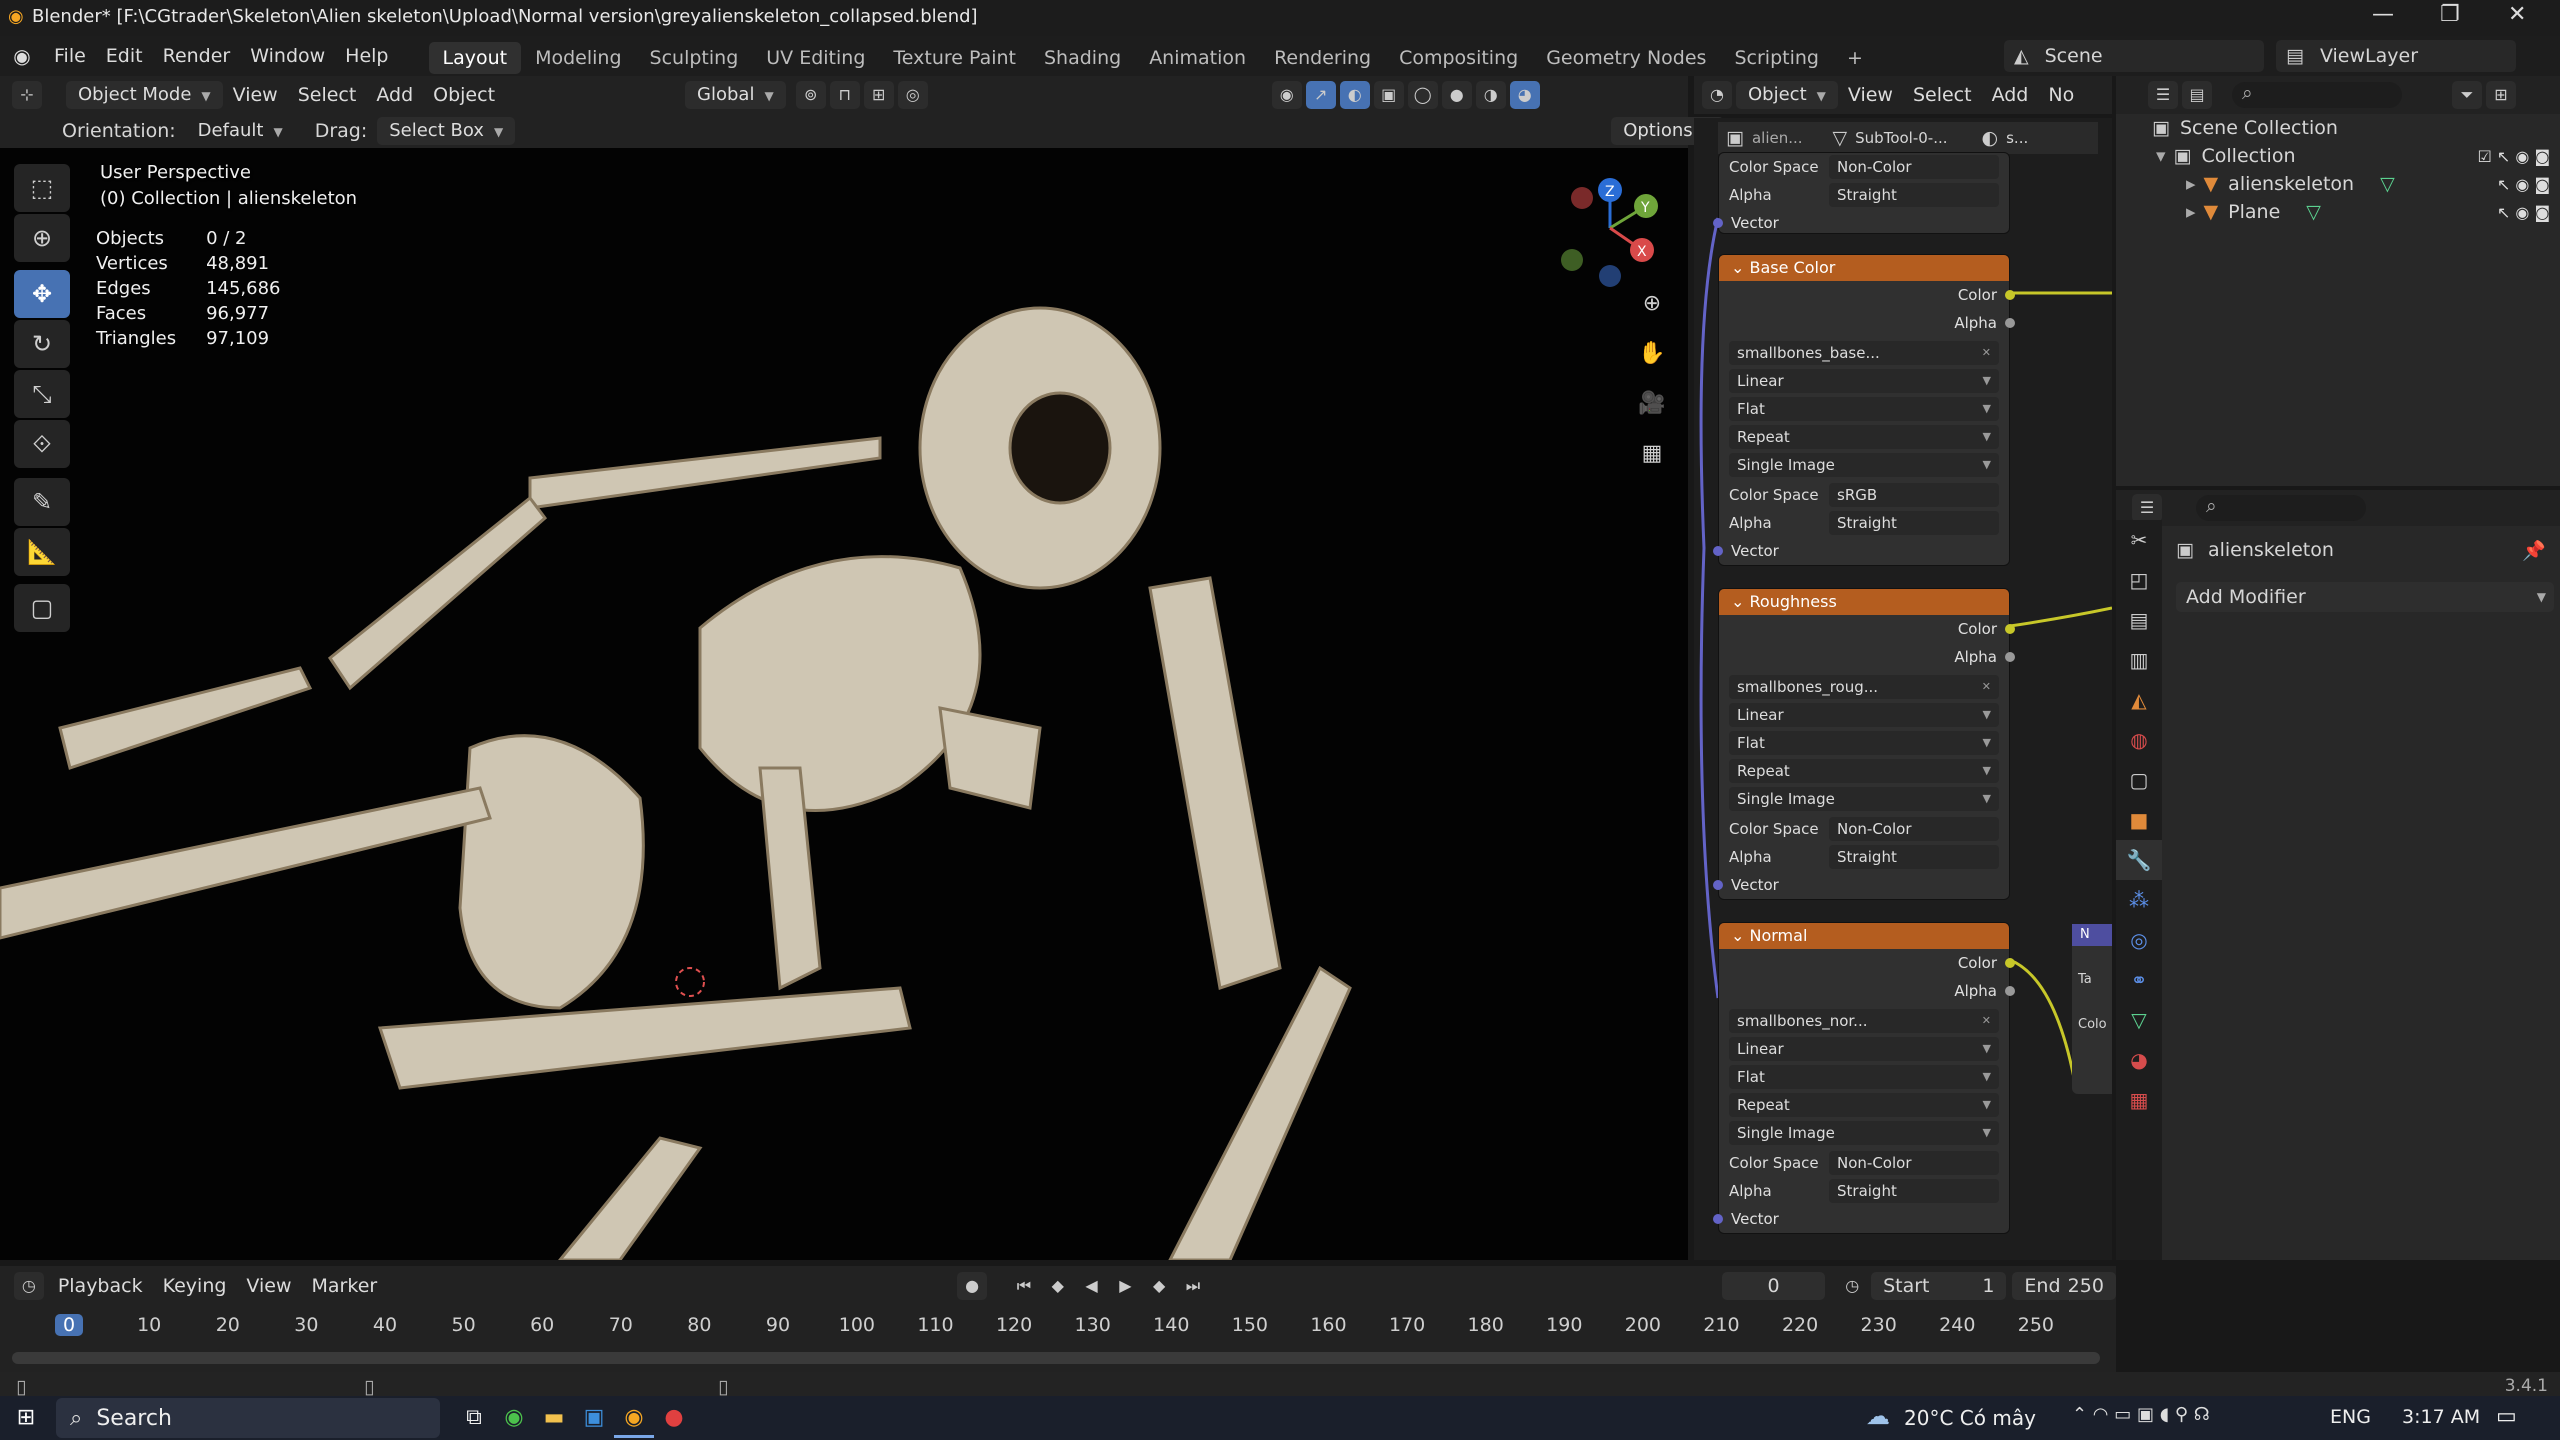  I want to click on zoom-icon: ⊕, so click(1652, 304).